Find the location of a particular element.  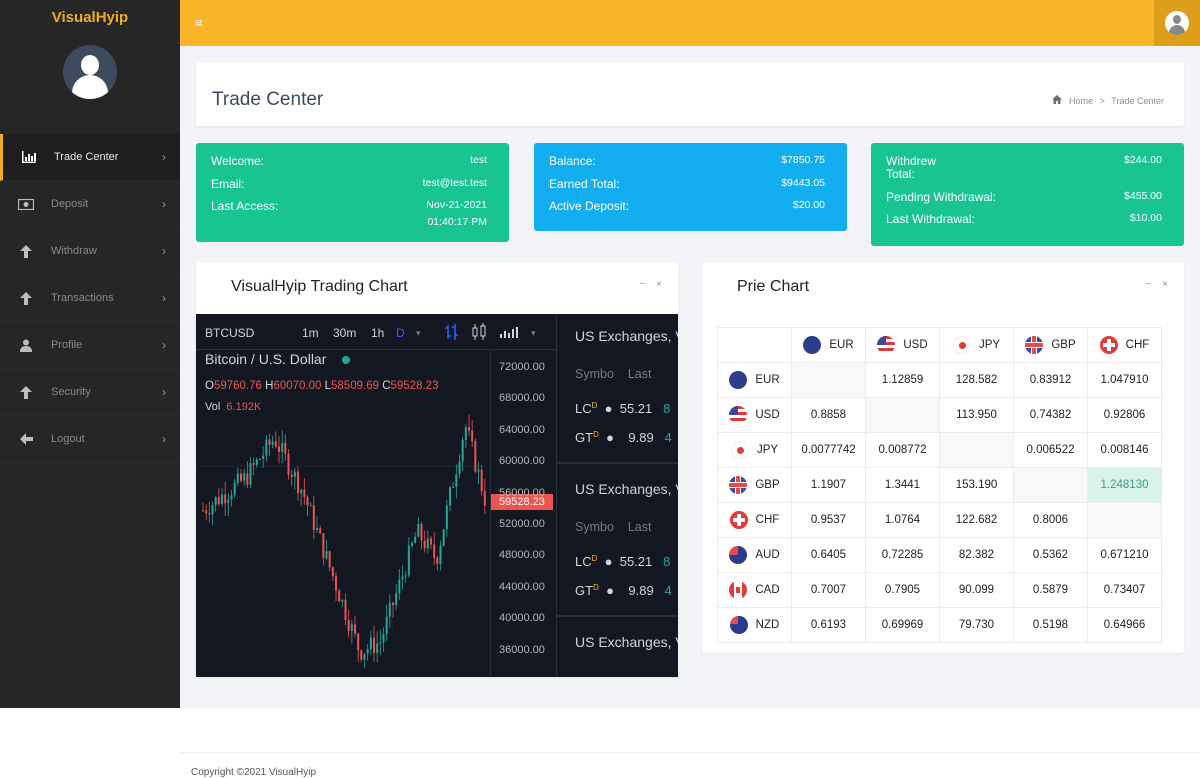

rate-cell: 1.3441 is located at coordinates (902, 485).